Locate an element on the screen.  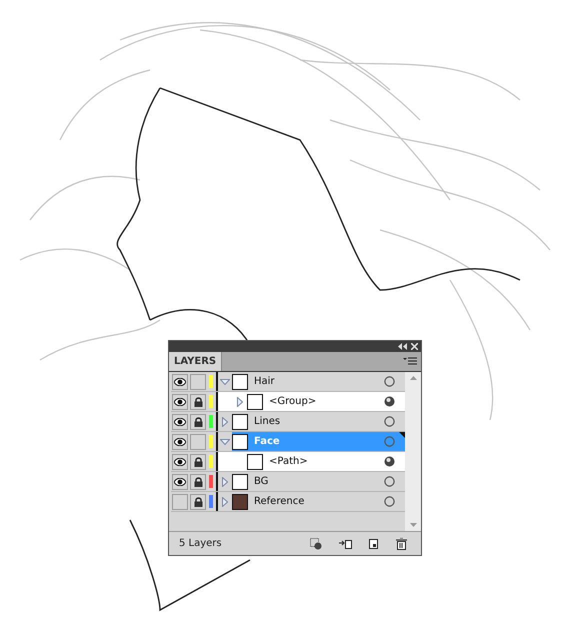
layers-tab: LAYERS is located at coordinates (195, 361).